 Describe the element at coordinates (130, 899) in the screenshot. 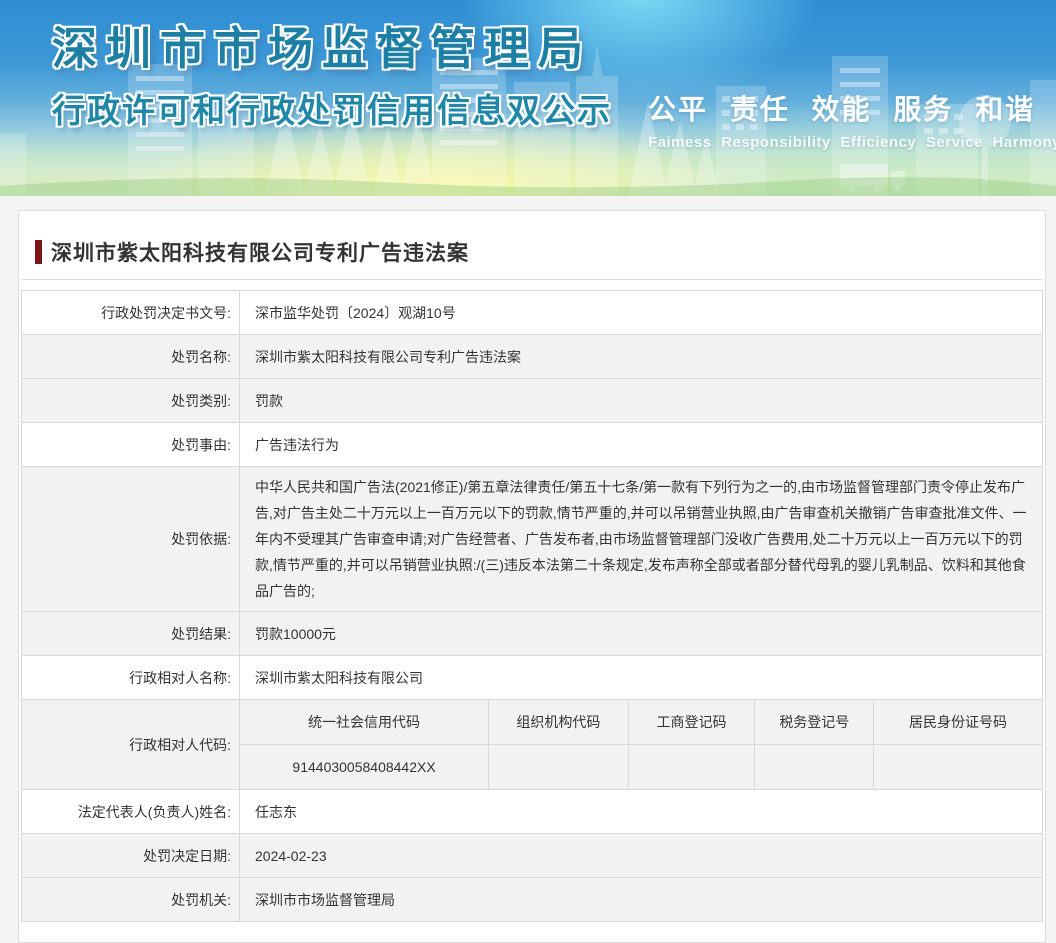

I see `row-label: 处罚机关:` at that location.